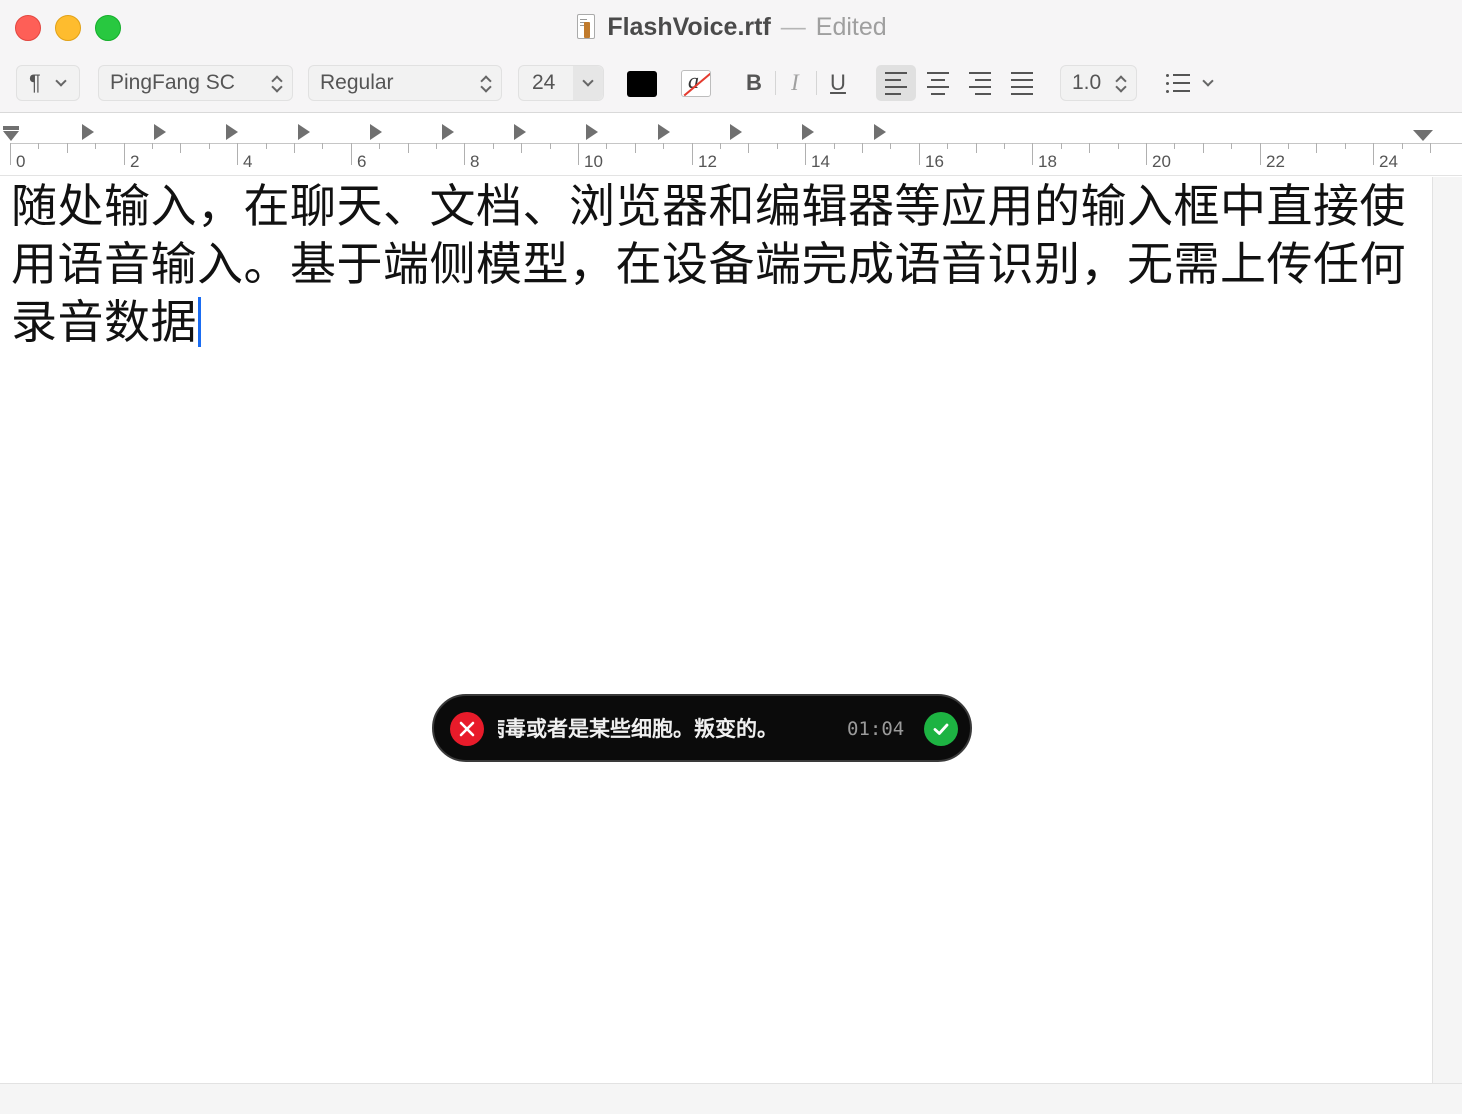 The height and width of the screenshot is (1114, 1462). I want to click on text-color-well, so click(642, 84).